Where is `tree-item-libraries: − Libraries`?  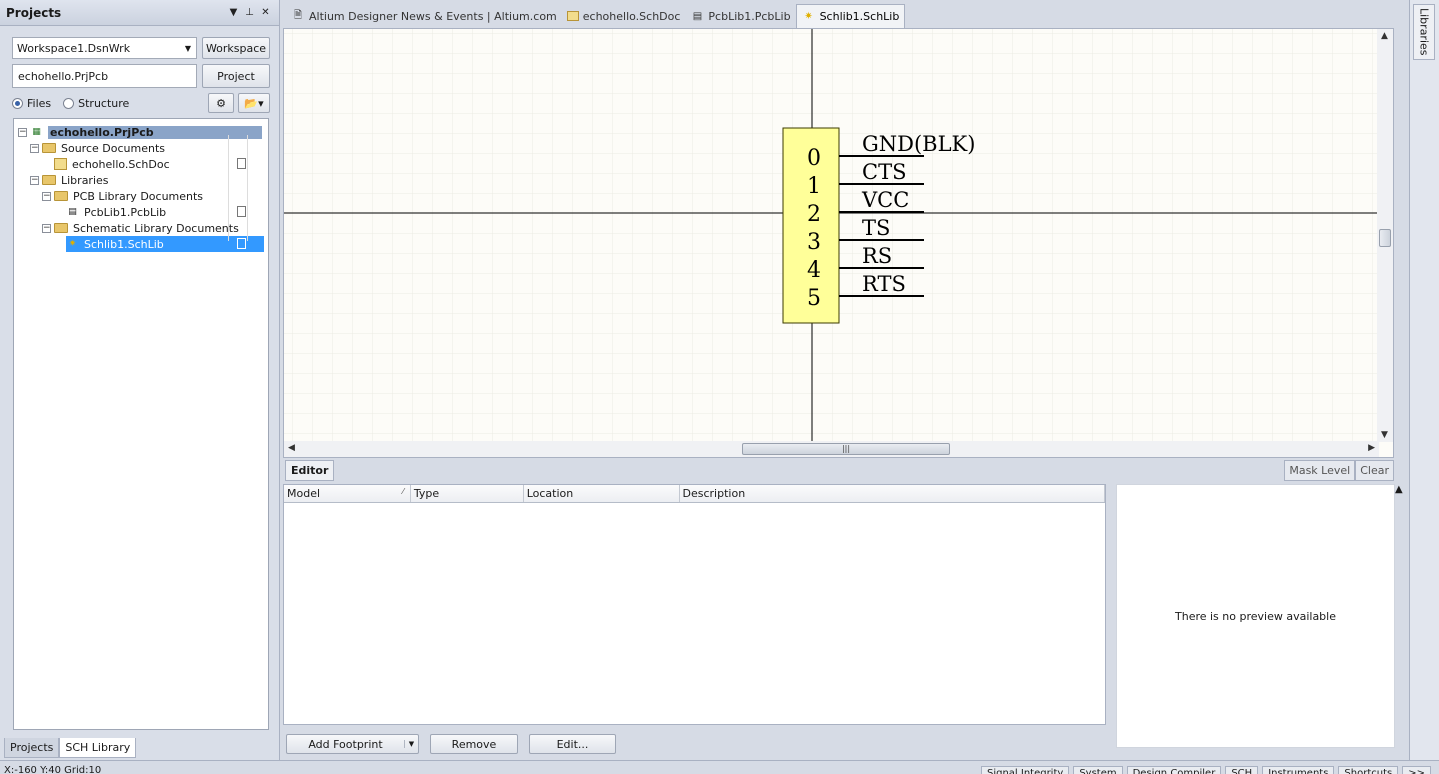
tree-item-libraries: − Libraries is located at coordinates (149, 180).